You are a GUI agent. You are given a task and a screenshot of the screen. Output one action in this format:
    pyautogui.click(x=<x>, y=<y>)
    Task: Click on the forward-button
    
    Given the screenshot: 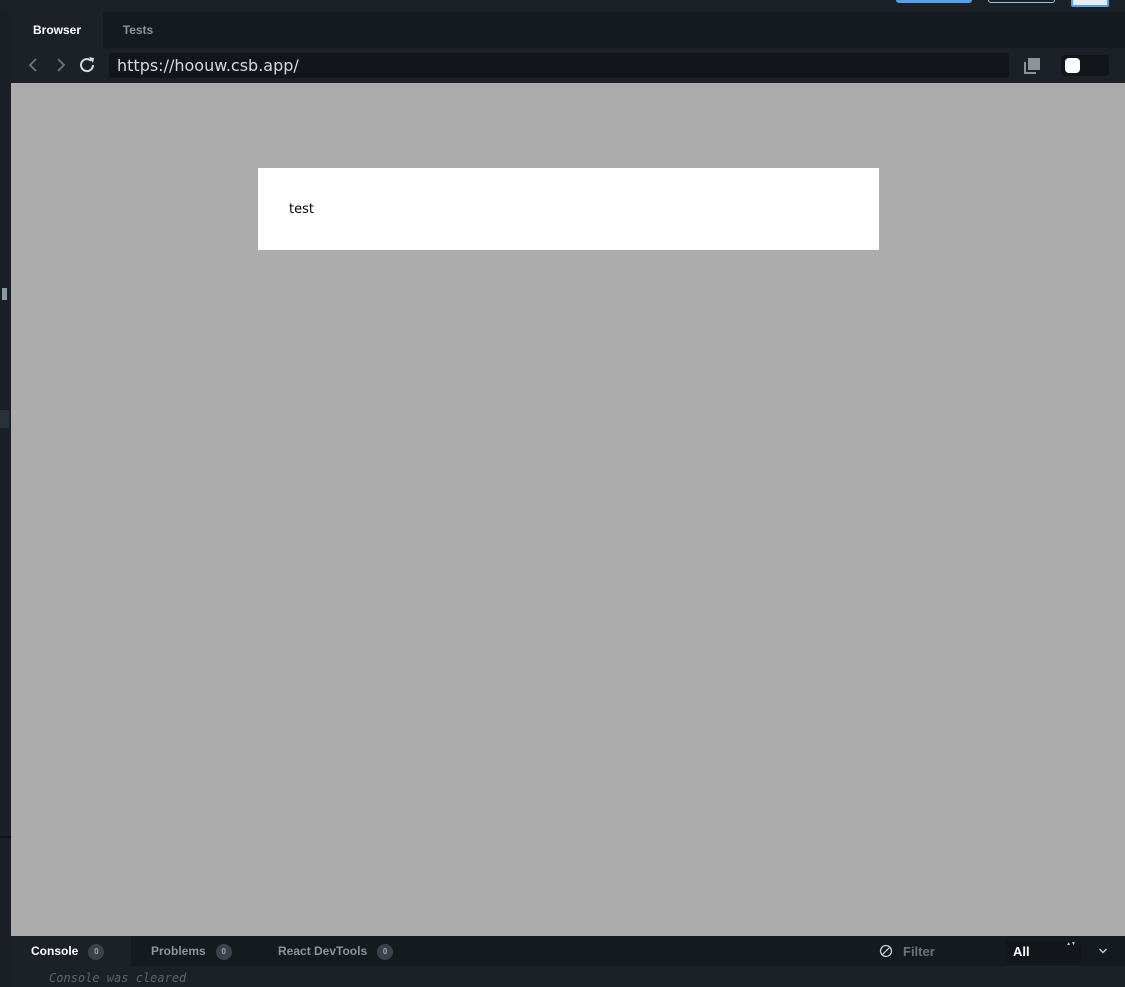 What is the action you would take?
    pyautogui.click(x=60, y=65)
    